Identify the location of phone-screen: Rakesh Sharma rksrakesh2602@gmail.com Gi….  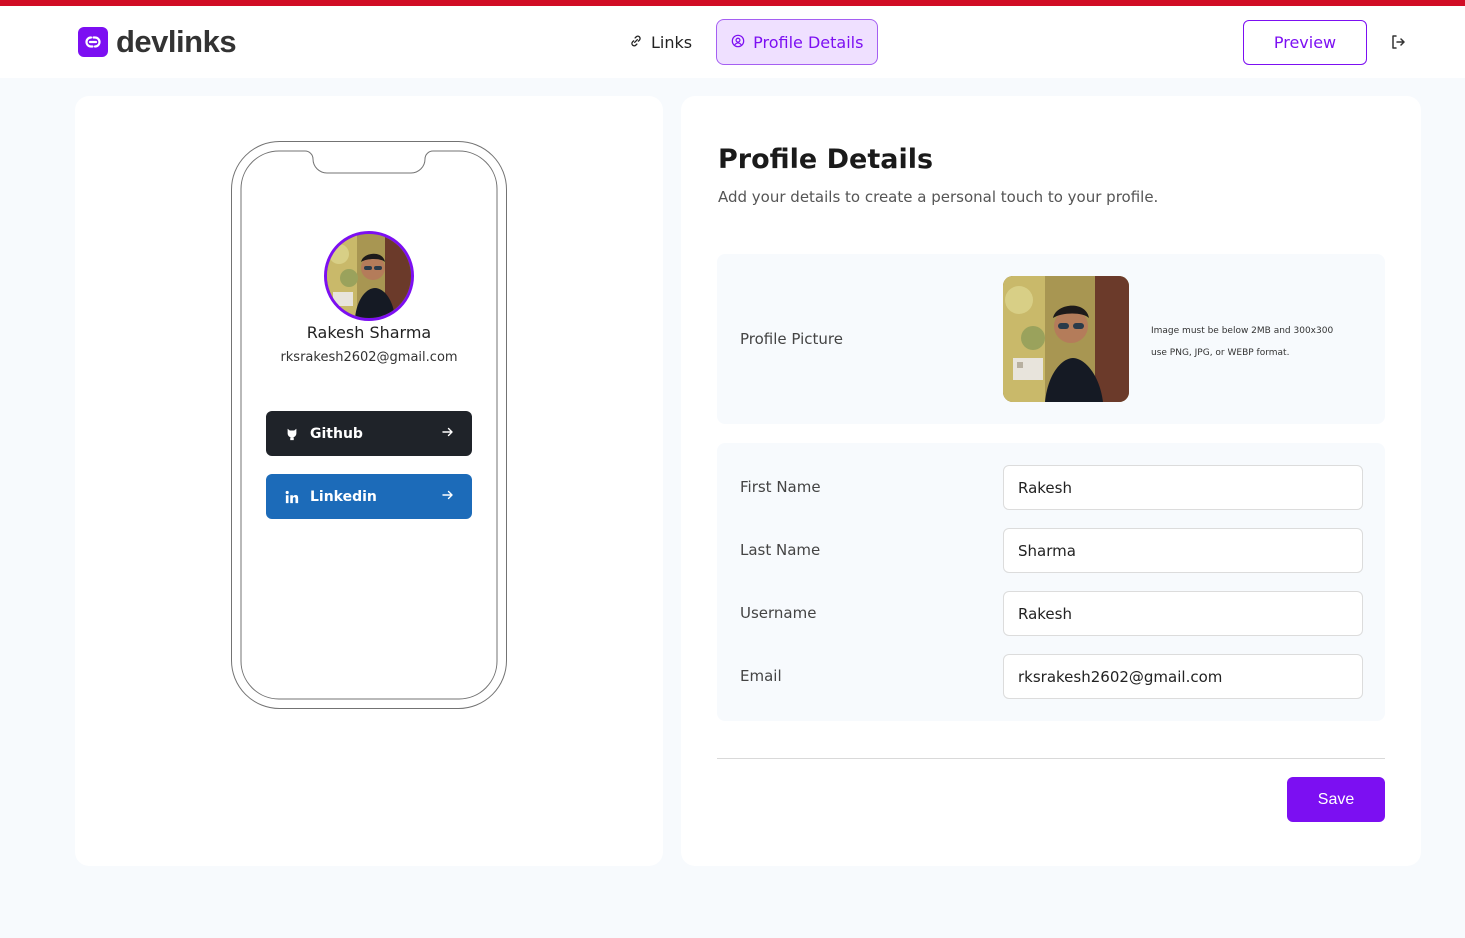
(369, 425).